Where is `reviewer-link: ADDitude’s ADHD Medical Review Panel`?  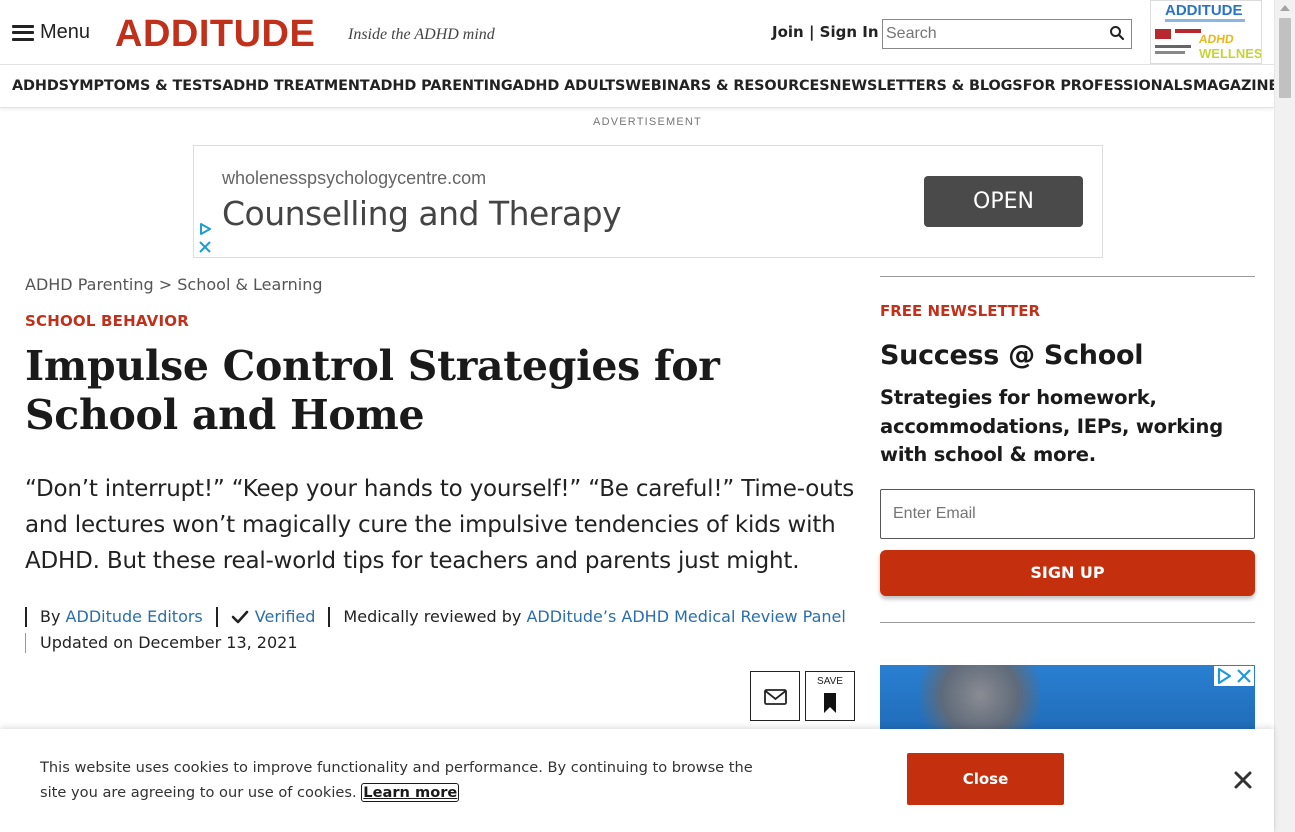
reviewer-link: ADDitude’s ADHD Medical Review Panel is located at coordinates (685, 616).